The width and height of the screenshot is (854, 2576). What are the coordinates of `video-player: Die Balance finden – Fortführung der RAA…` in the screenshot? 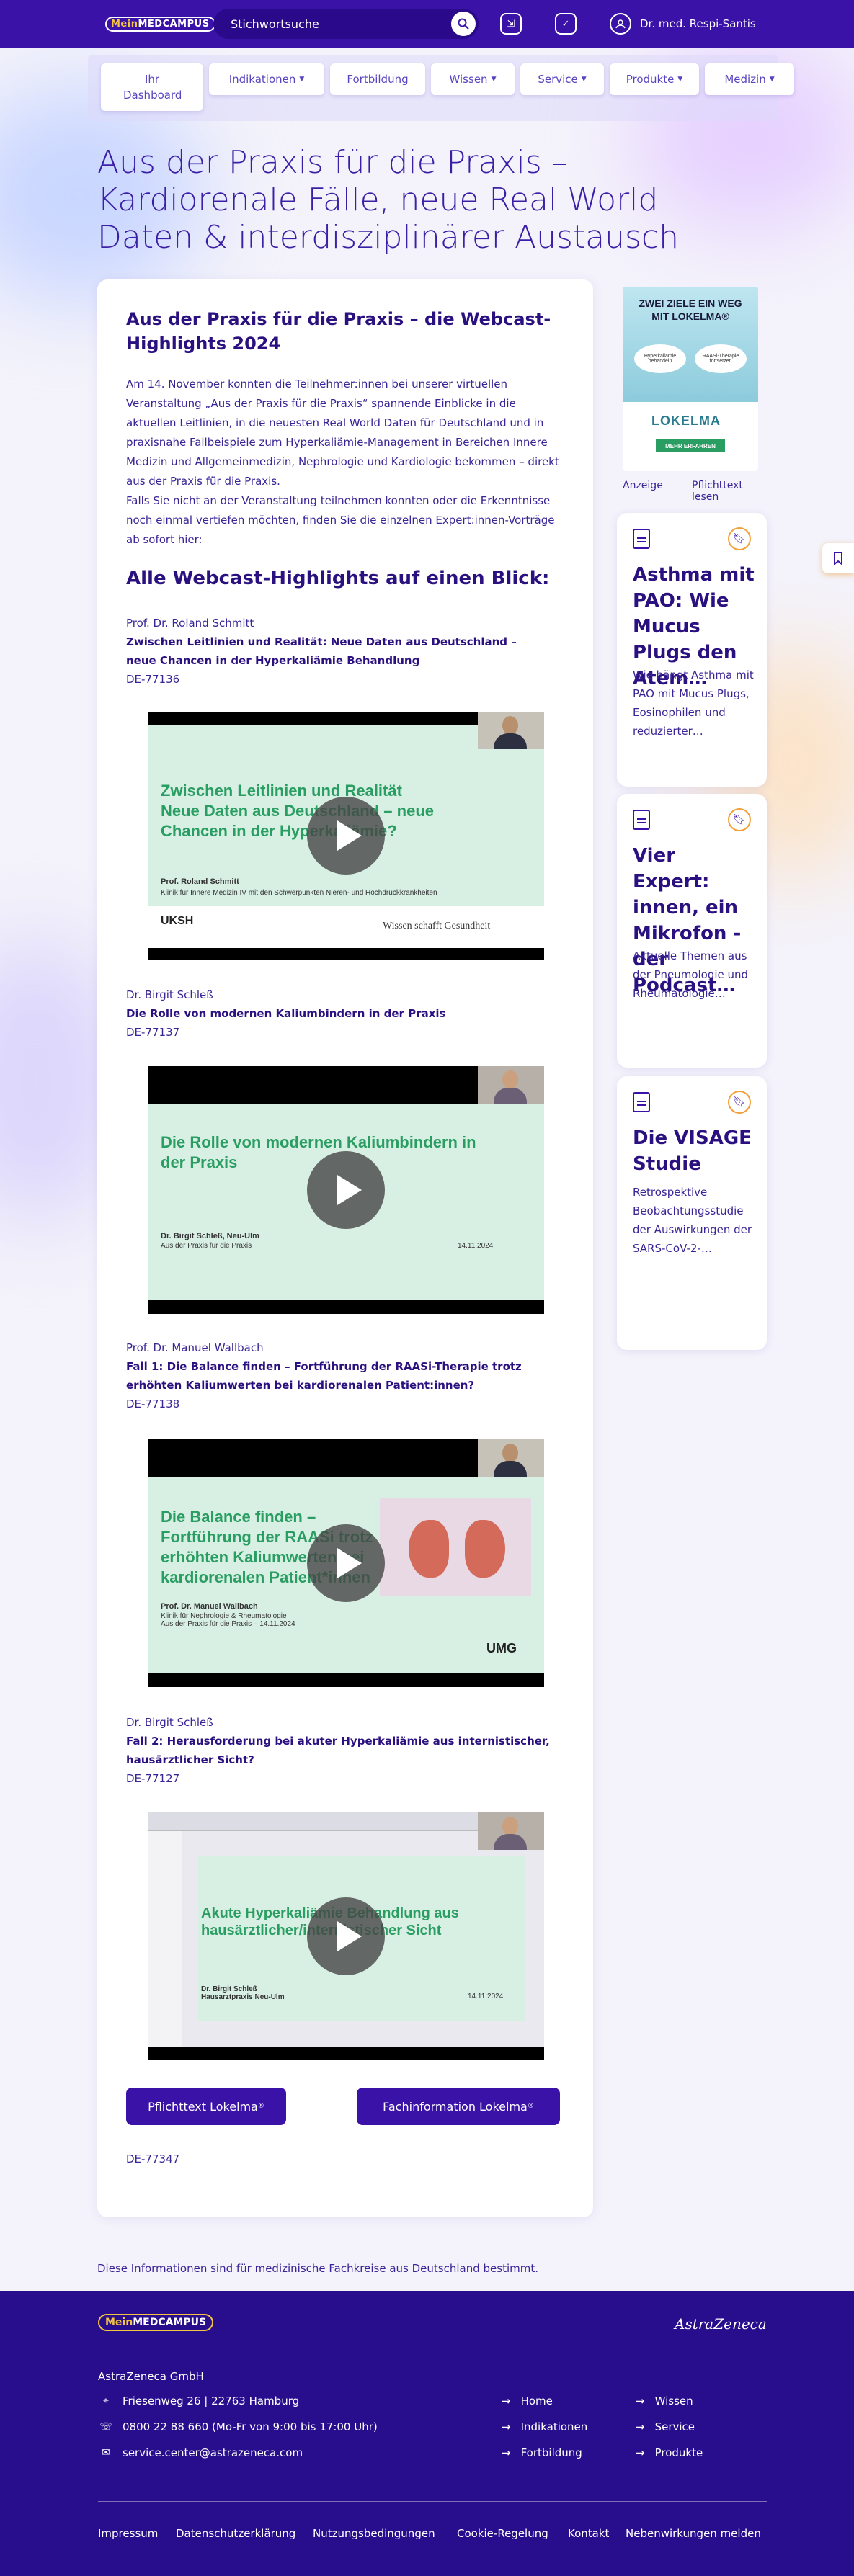 It's located at (346, 1563).